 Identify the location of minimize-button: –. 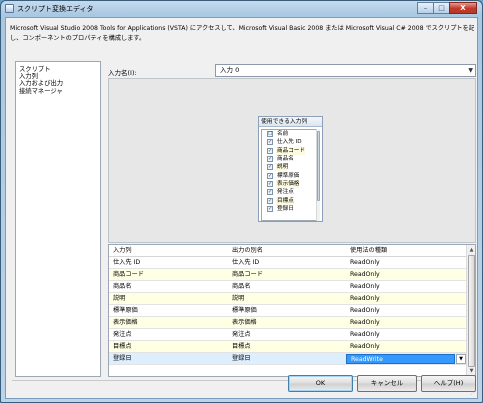
(425, 8).